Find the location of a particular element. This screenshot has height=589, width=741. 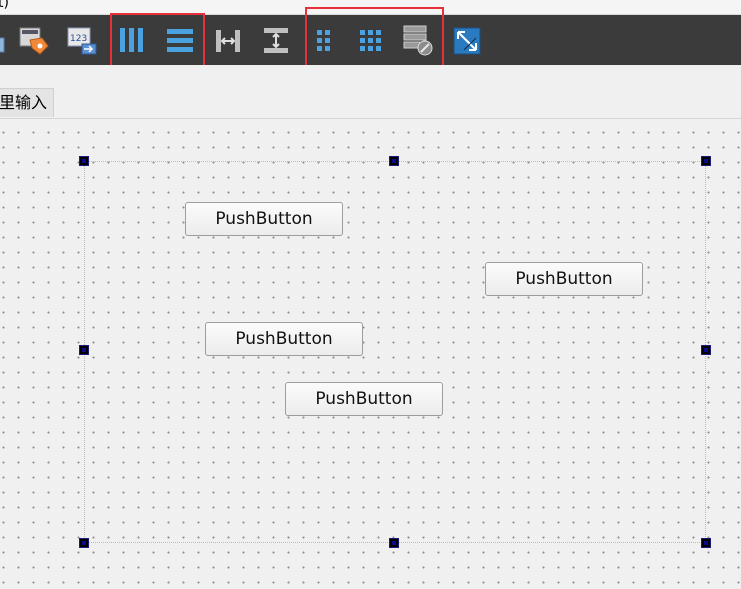

highlight-box-linear-layouts is located at coordinates (157, 43).